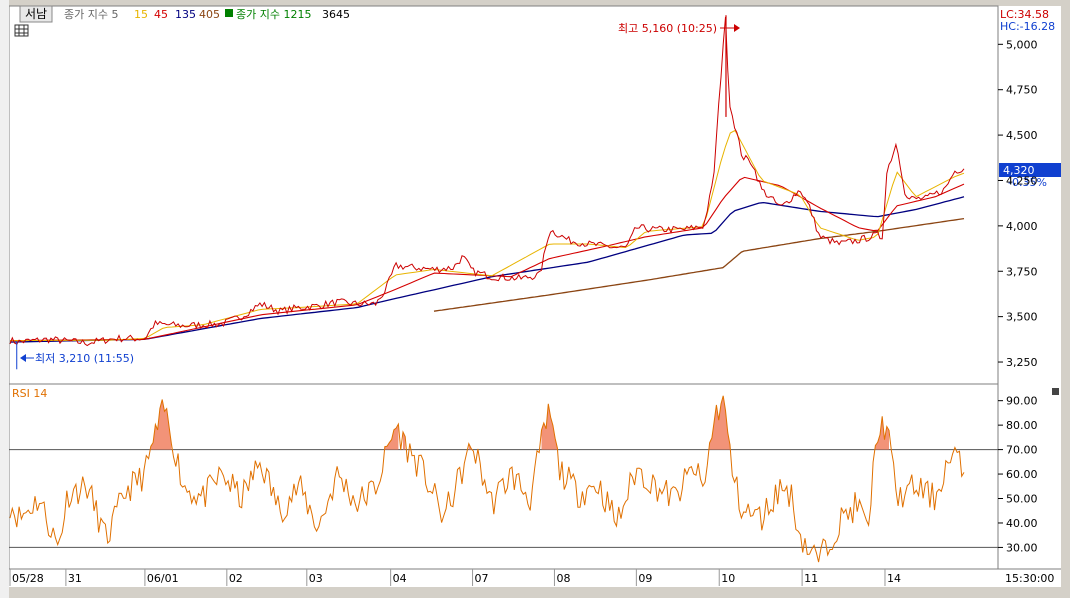  I want to click on high-annotation: 최고 5,160 (10:25), so click(667, 28).